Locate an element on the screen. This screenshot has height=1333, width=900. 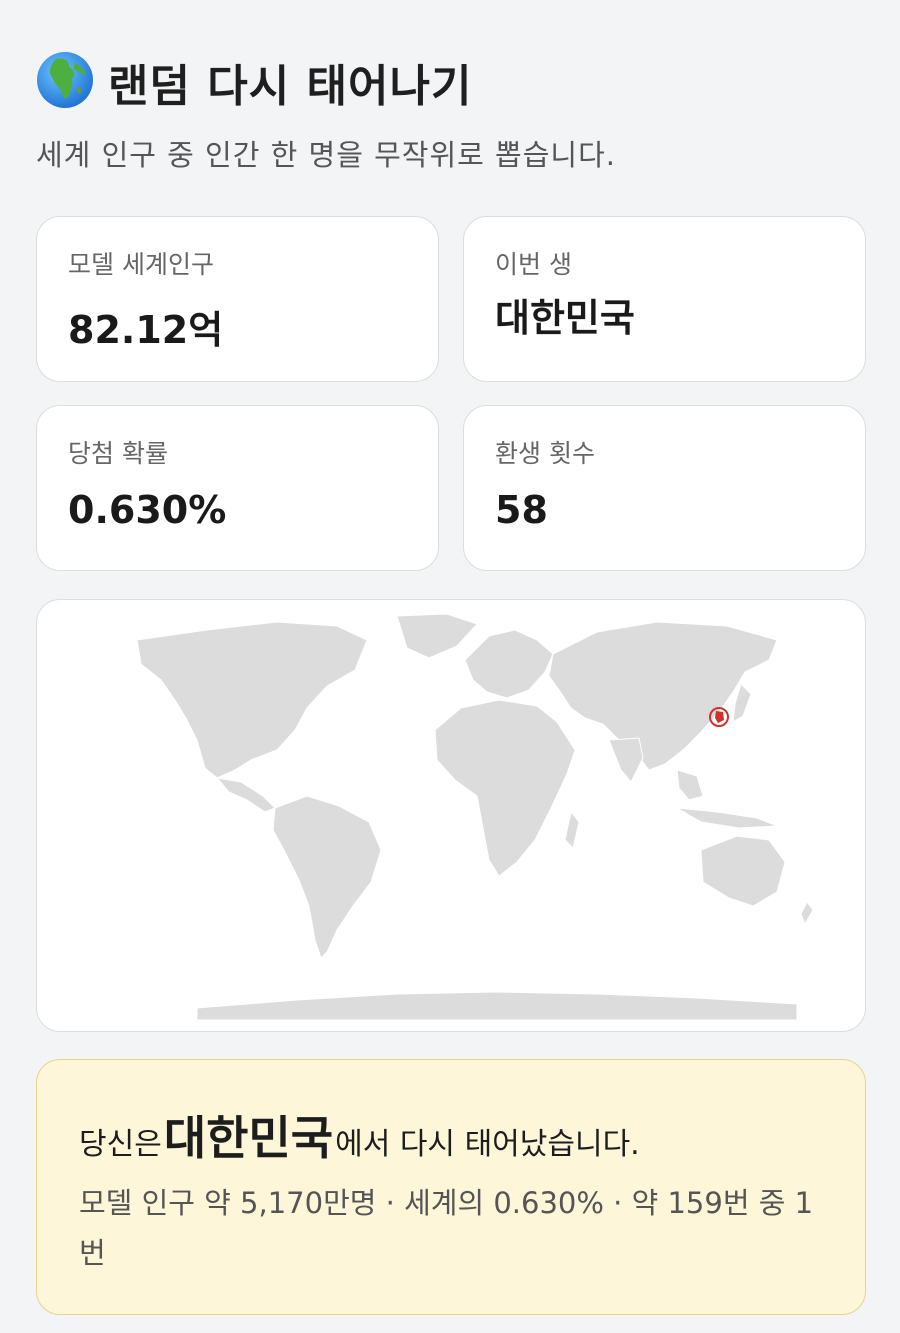
japan-landmass is located at coordinates (742, 703).